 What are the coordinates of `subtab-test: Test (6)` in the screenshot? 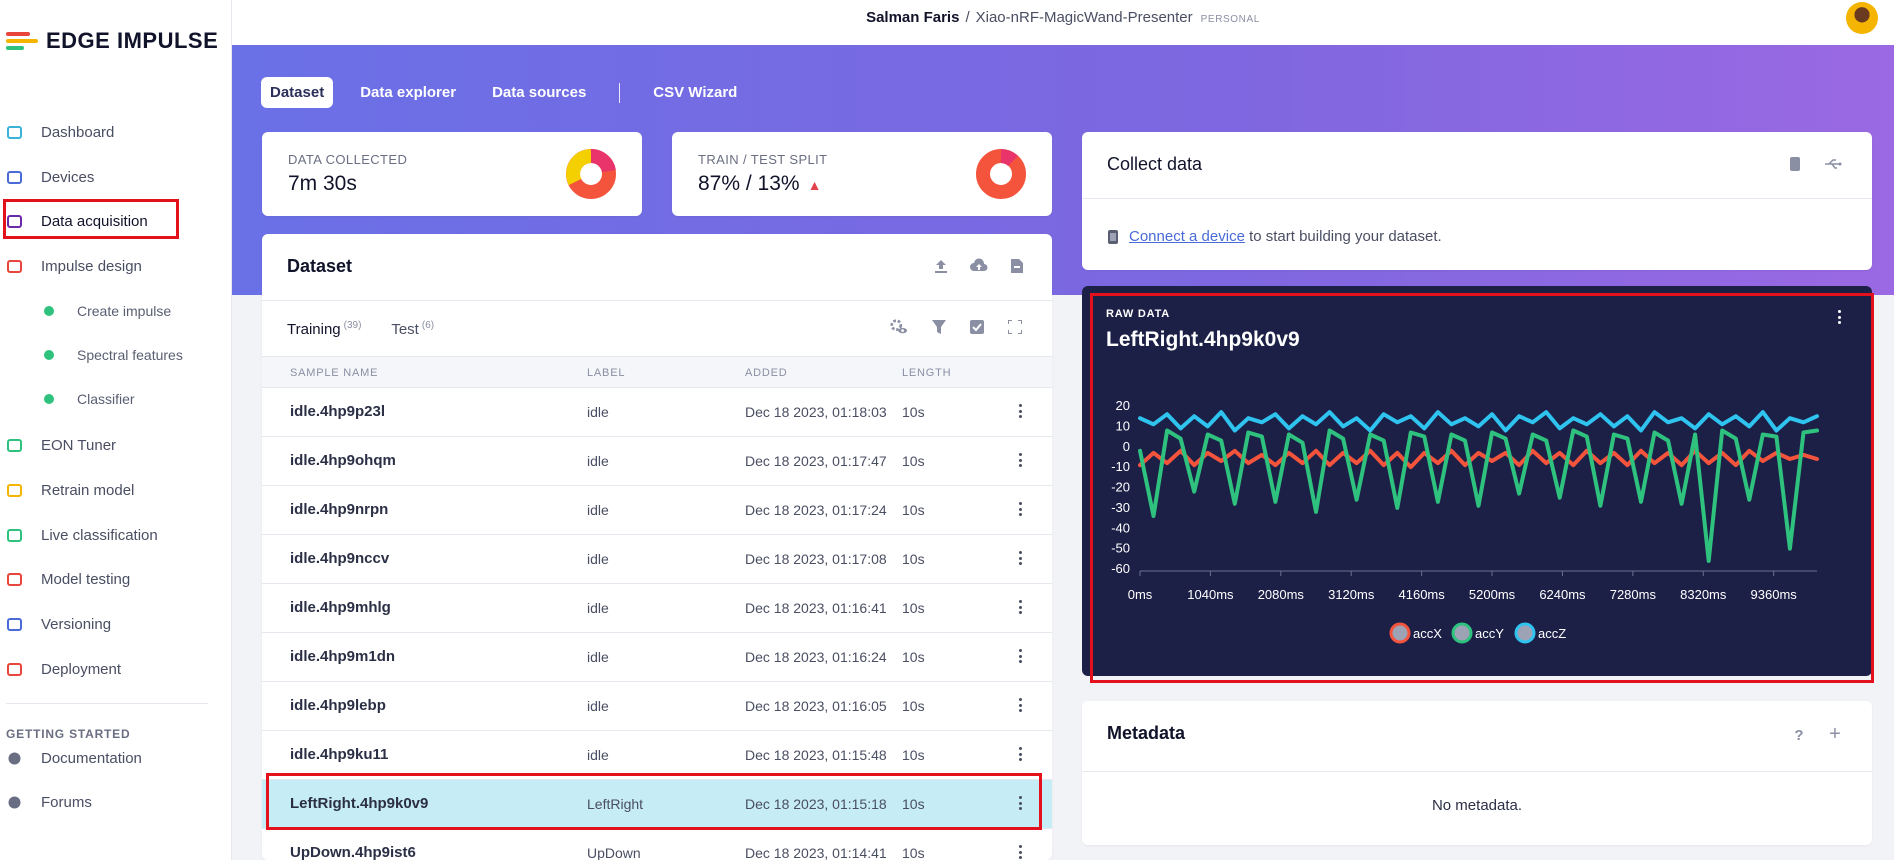 It's located at (412, 329).